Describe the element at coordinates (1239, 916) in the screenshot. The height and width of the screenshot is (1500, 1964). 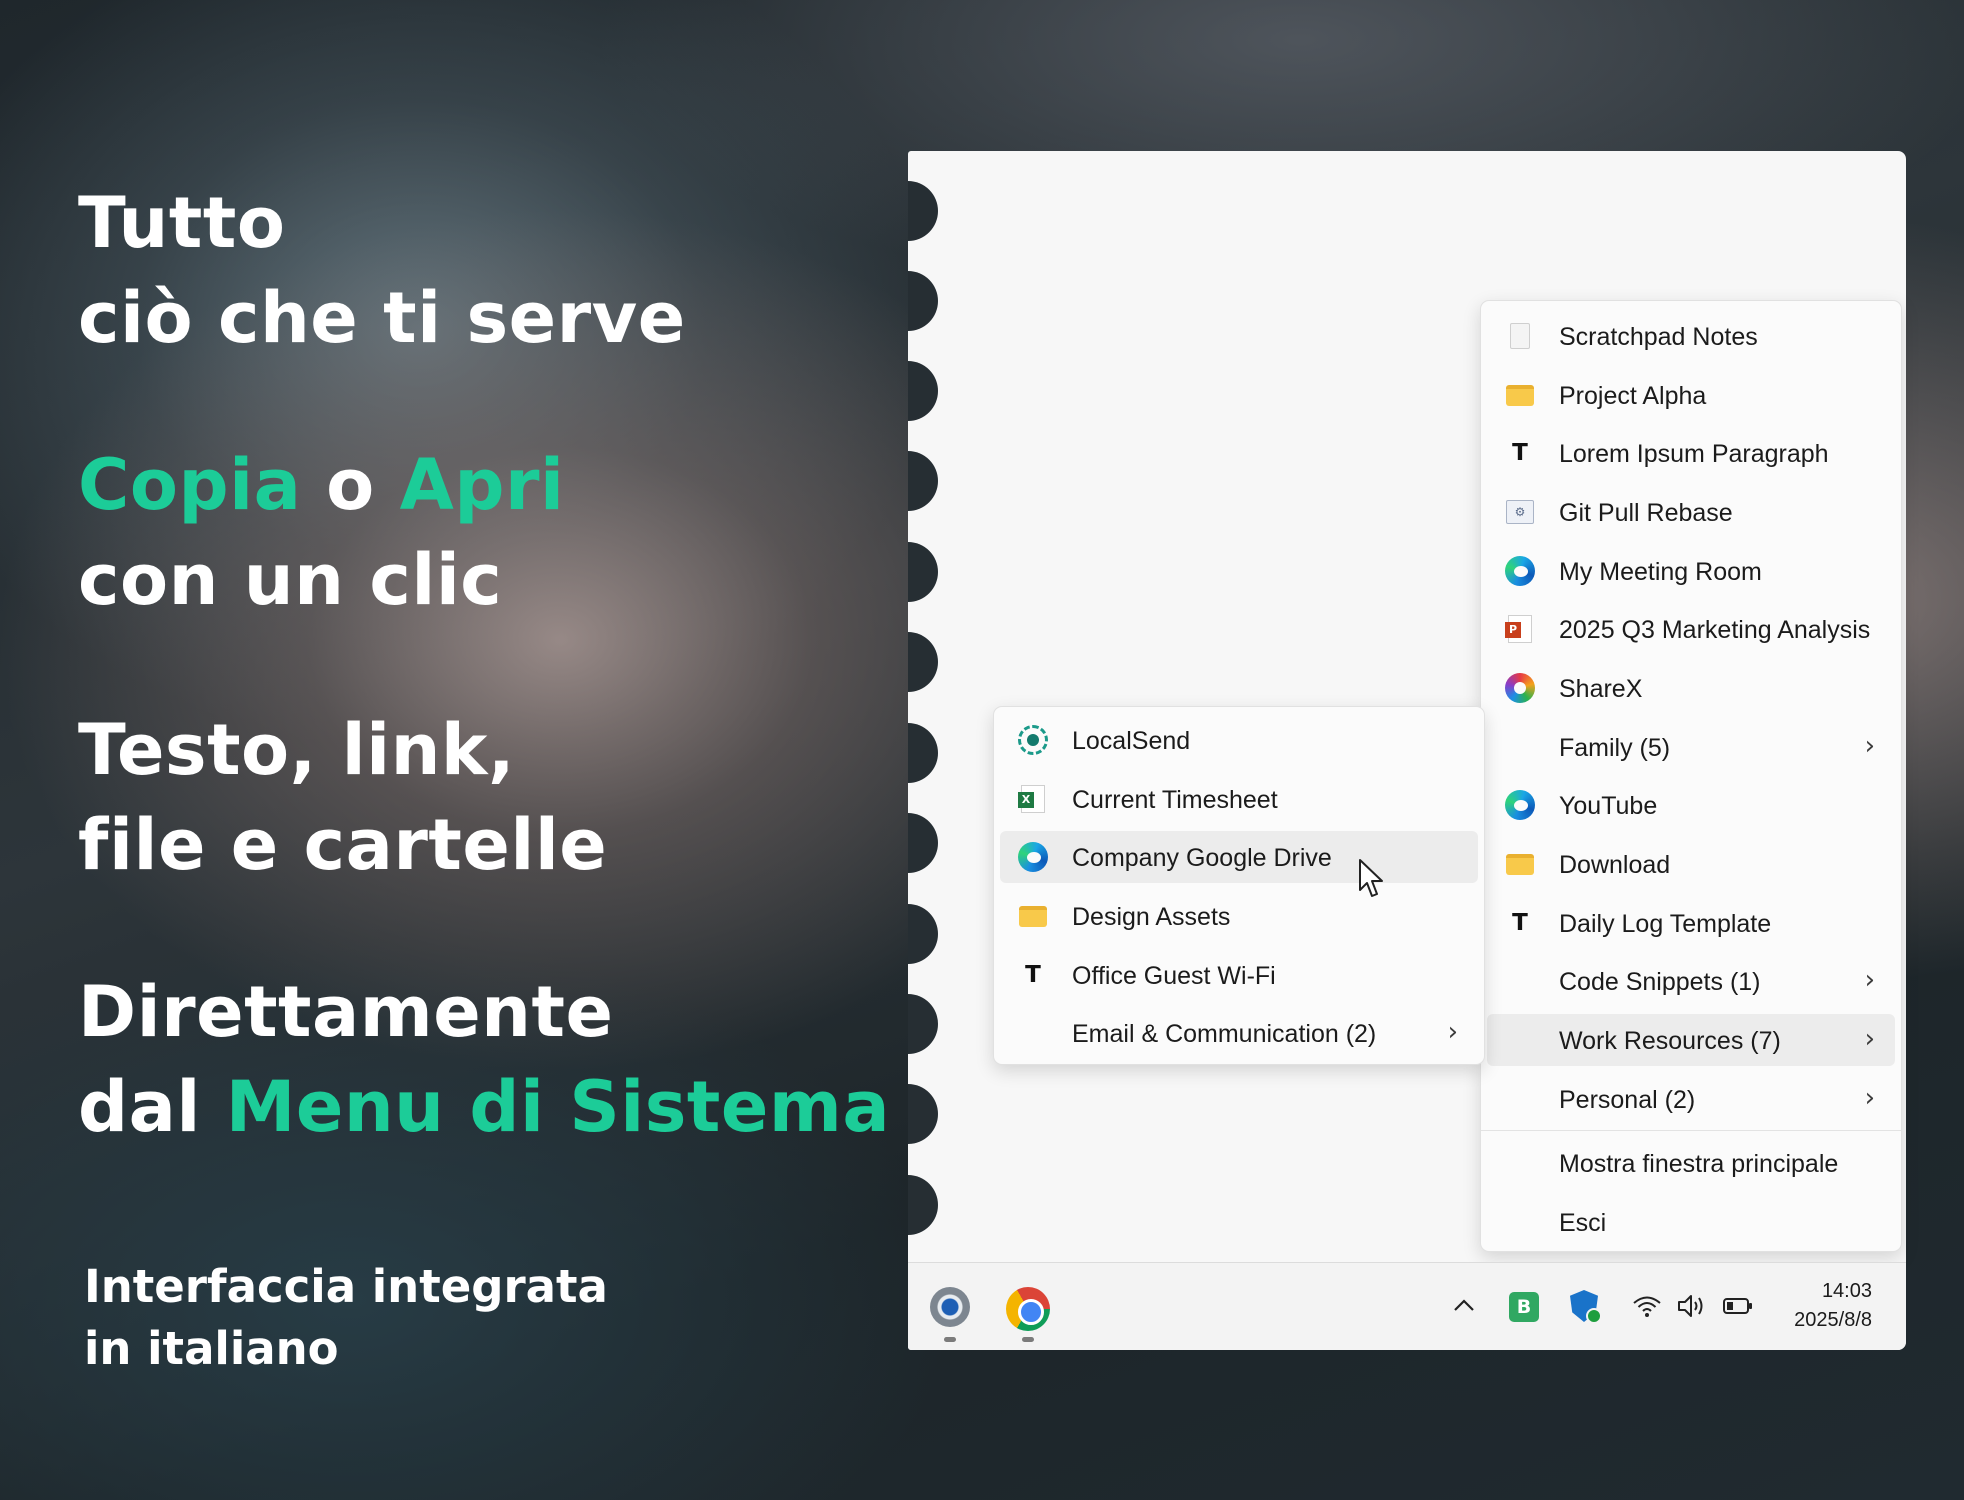
I see `submenu-item-design-assets: Design Assets` at that location.